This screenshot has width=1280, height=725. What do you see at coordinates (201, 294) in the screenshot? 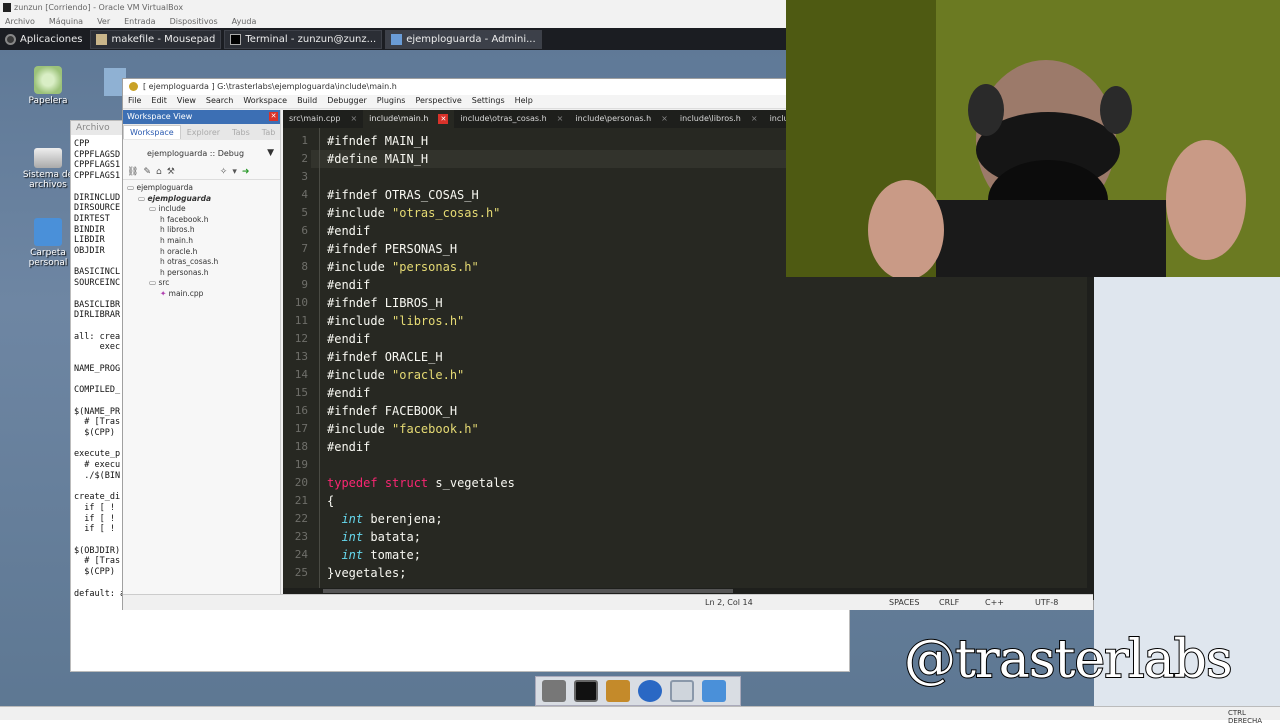
I see `tree-item: ✦ main.cpp` at bounding box center [201, 294].